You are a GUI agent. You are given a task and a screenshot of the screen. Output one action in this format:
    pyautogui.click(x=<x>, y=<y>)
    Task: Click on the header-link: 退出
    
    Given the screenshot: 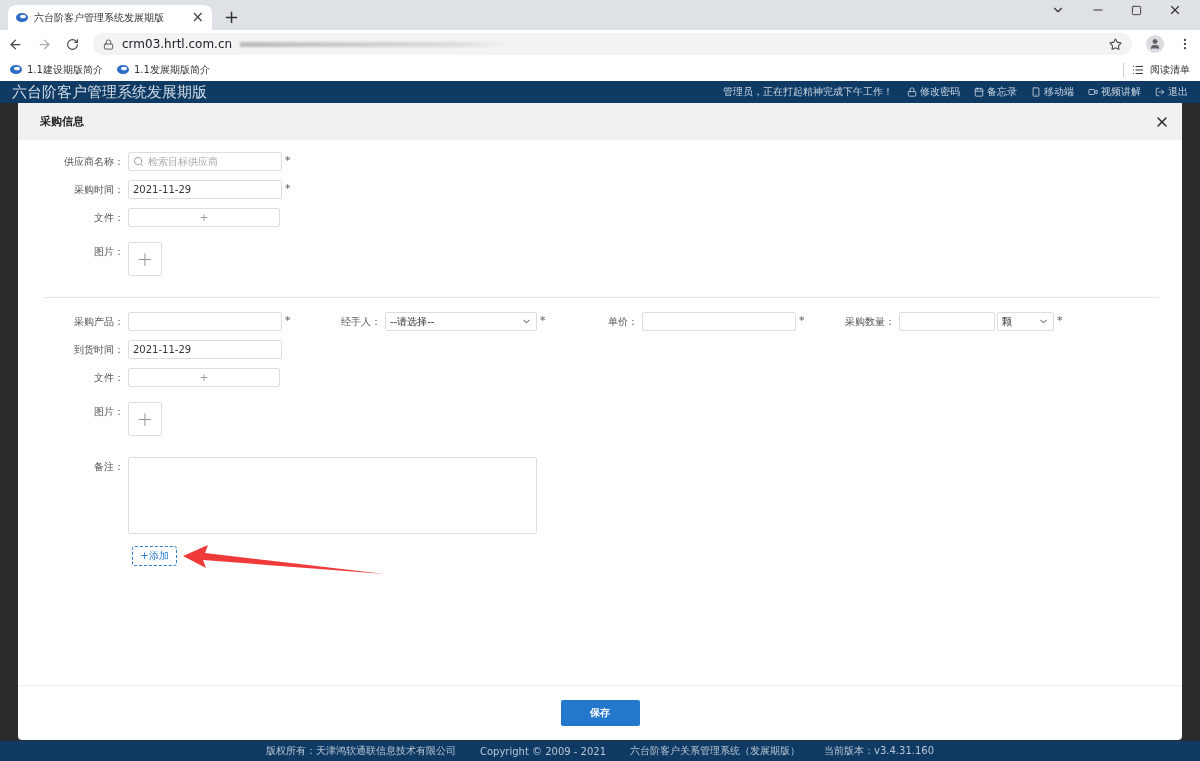 What is the action you would take?
    pyautogui.click(x=1171, y=92)
    